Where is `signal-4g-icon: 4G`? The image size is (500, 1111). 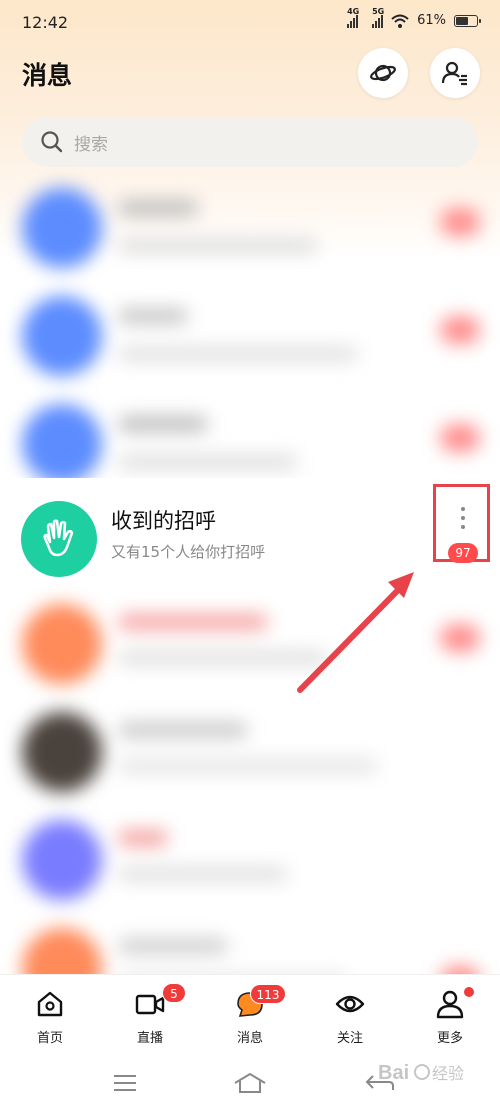
signal-4g-icon: 4G is located at coordinates (353, 17).